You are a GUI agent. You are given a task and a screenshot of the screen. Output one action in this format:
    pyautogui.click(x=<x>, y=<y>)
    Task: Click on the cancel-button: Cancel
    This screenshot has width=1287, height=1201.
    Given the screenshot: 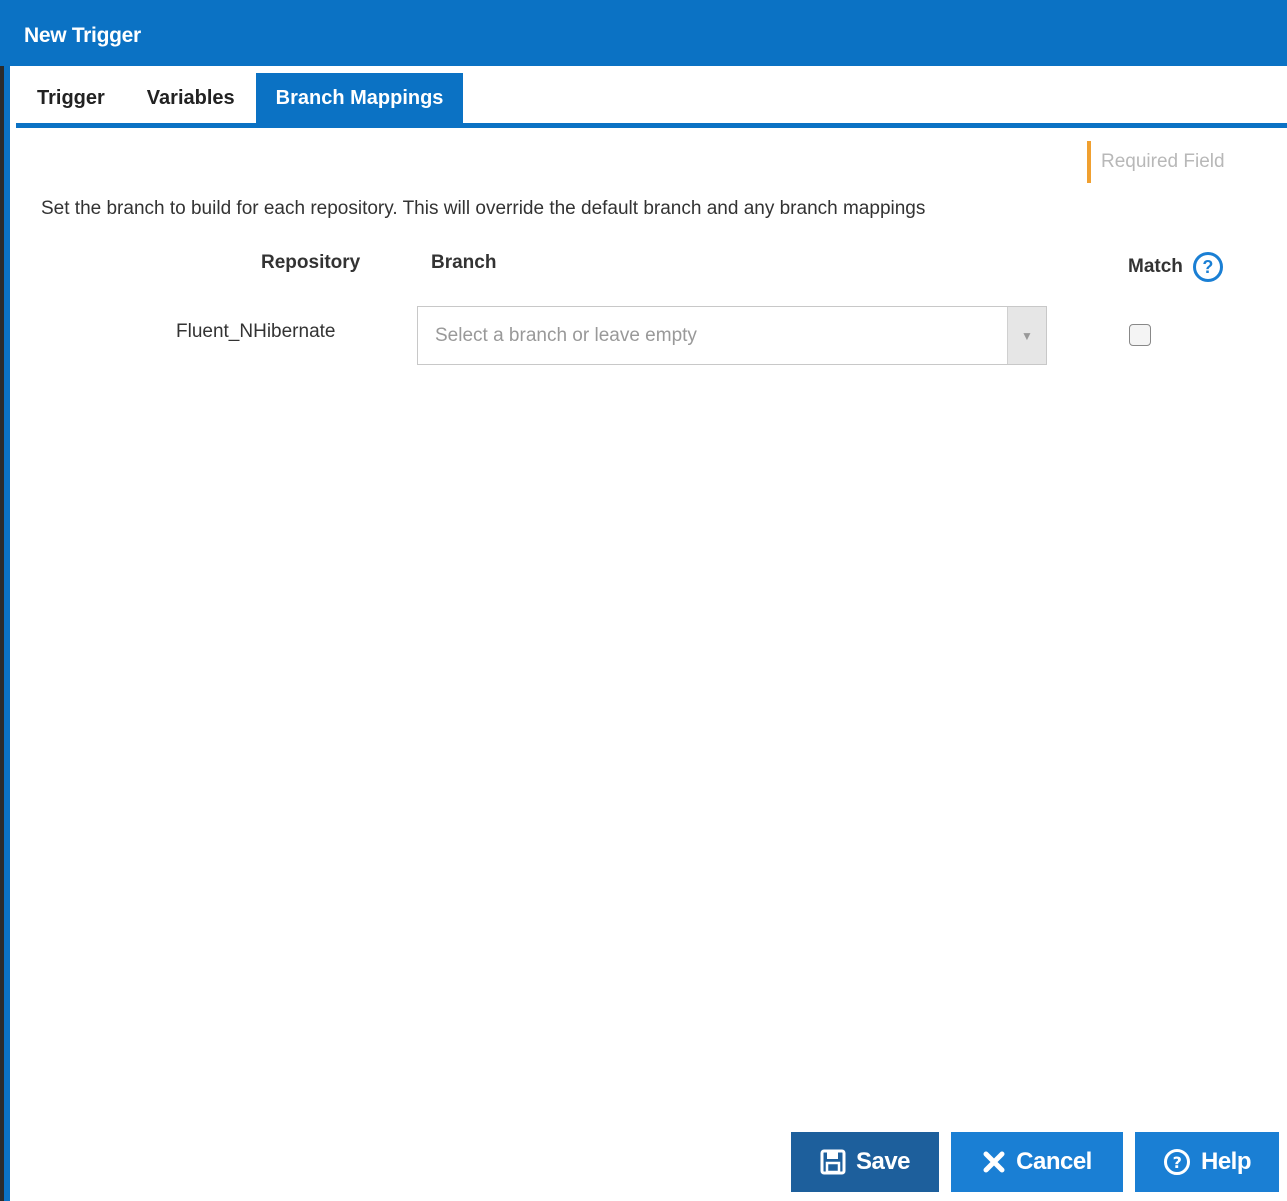 What is the action you would take?
    pyautogui.click(x=1037, y=1162)
    